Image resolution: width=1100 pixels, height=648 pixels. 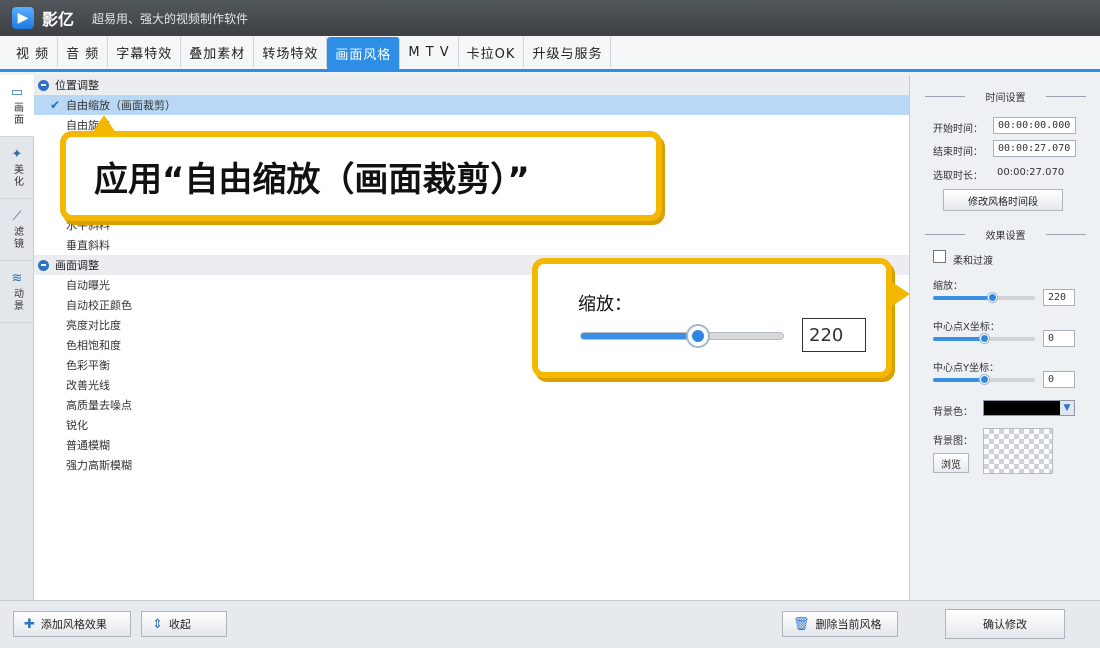 What do you see at coordinates (471, 105) in the screenshot?
I see `list-item: ✔ 自由缩放（画面裁剪）` at bounding box center [471, 105].